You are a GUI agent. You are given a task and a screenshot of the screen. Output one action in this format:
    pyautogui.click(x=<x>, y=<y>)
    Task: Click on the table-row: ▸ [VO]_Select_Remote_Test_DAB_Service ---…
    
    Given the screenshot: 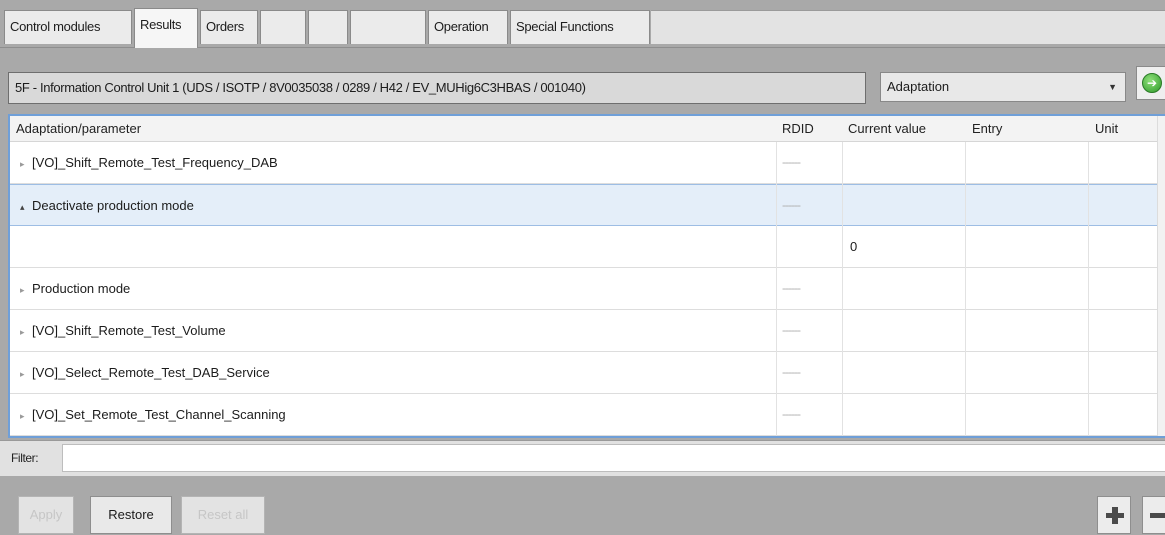 What is the action you would take?
    pyautogui.click(x=587, y=373)
    